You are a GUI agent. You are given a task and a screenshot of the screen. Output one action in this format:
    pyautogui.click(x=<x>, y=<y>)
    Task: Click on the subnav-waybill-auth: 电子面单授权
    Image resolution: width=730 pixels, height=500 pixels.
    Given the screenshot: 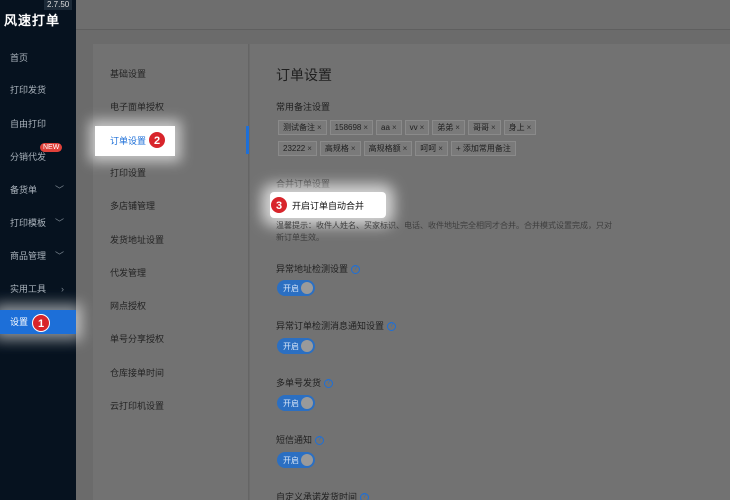 What is the action you would take?
    pyautogui.click(x=171, y=107)
    